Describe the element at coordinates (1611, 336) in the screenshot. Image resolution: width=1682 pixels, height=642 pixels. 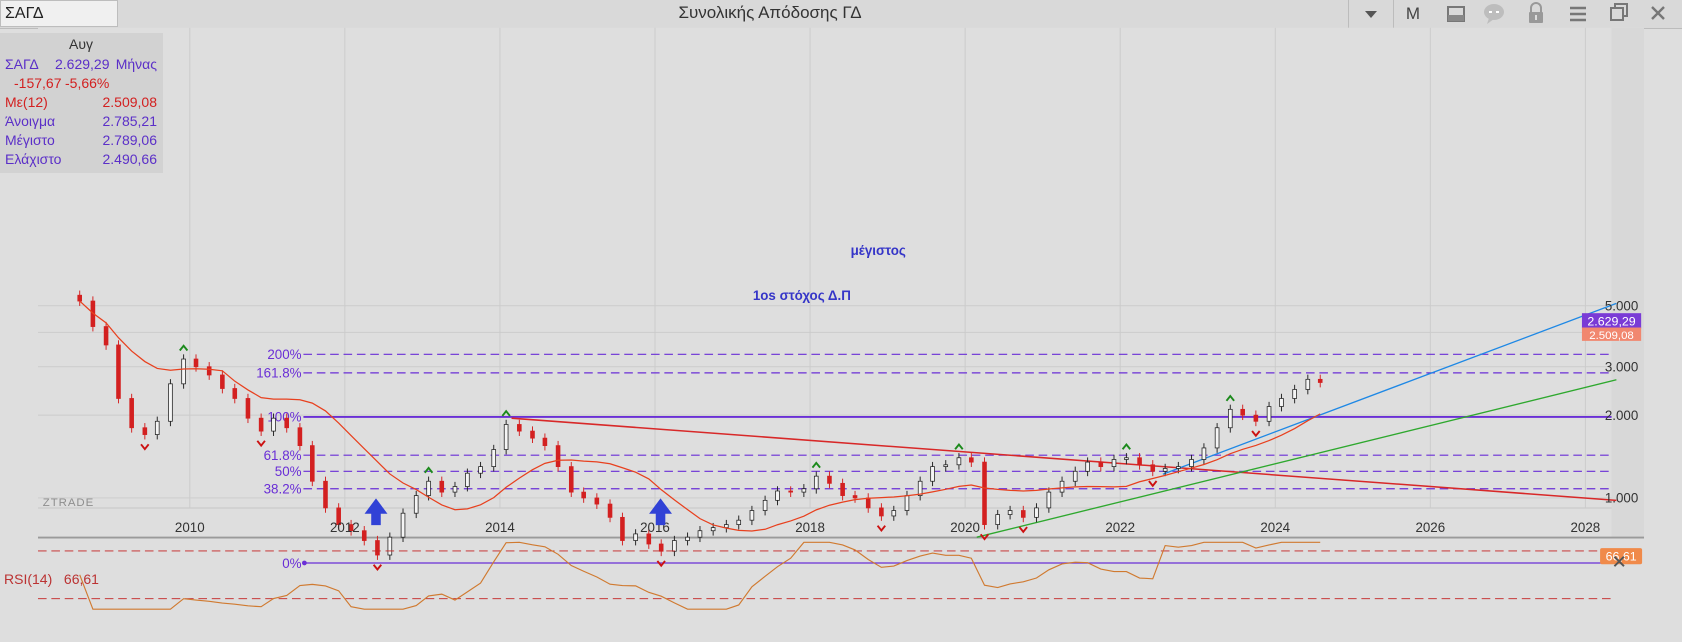
I see `ma-price-tag-text: 2.509,08` at that location.